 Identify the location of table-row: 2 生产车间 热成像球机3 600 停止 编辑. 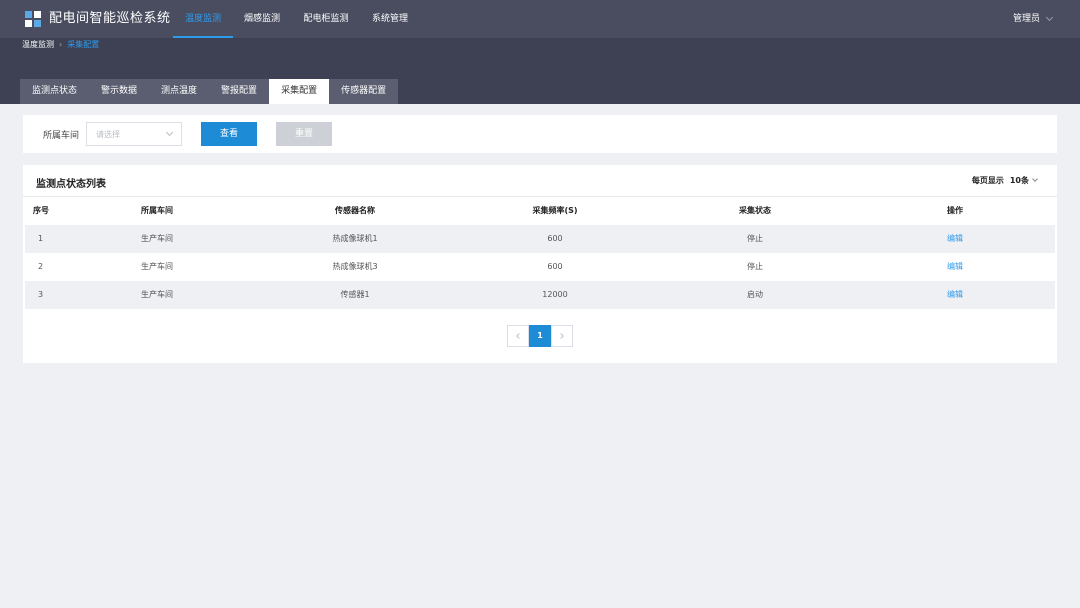
(540, 267).